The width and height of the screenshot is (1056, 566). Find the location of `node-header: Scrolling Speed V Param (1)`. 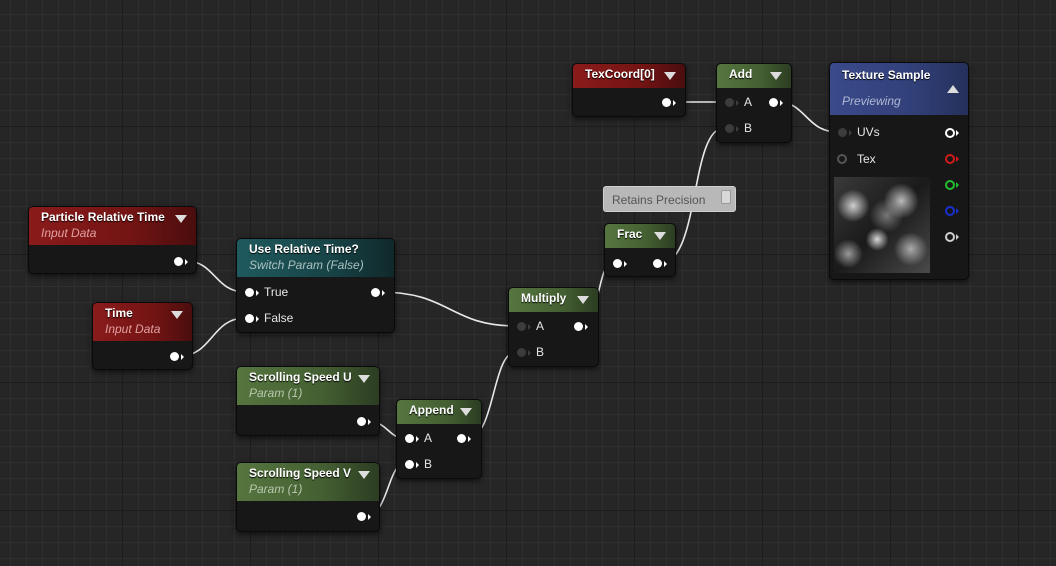

node-header: Scrolling Speed V Param (1) is located at coordinates (308, 482).